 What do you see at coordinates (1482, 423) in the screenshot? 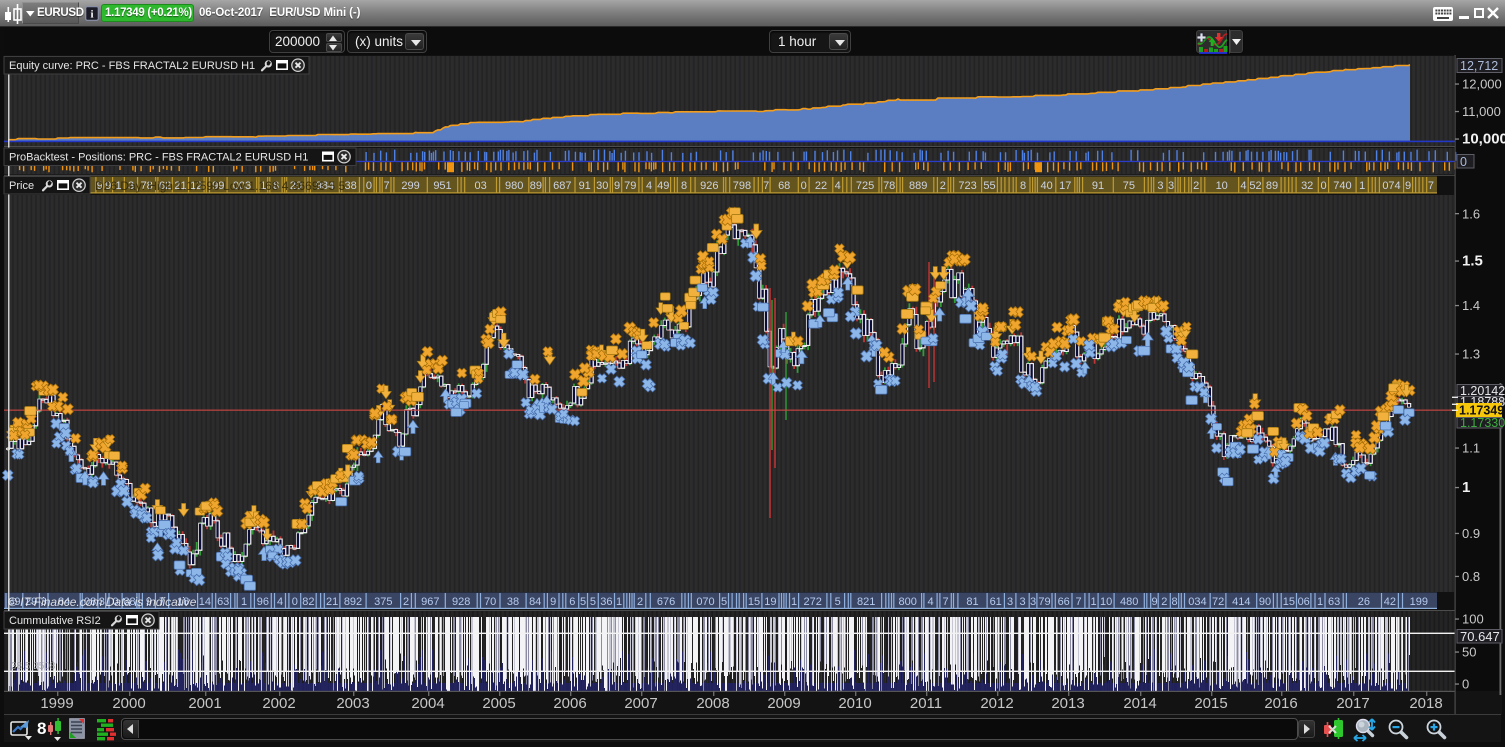
I see `svg-text: 1.17330` at bounding box center [1482, 423].